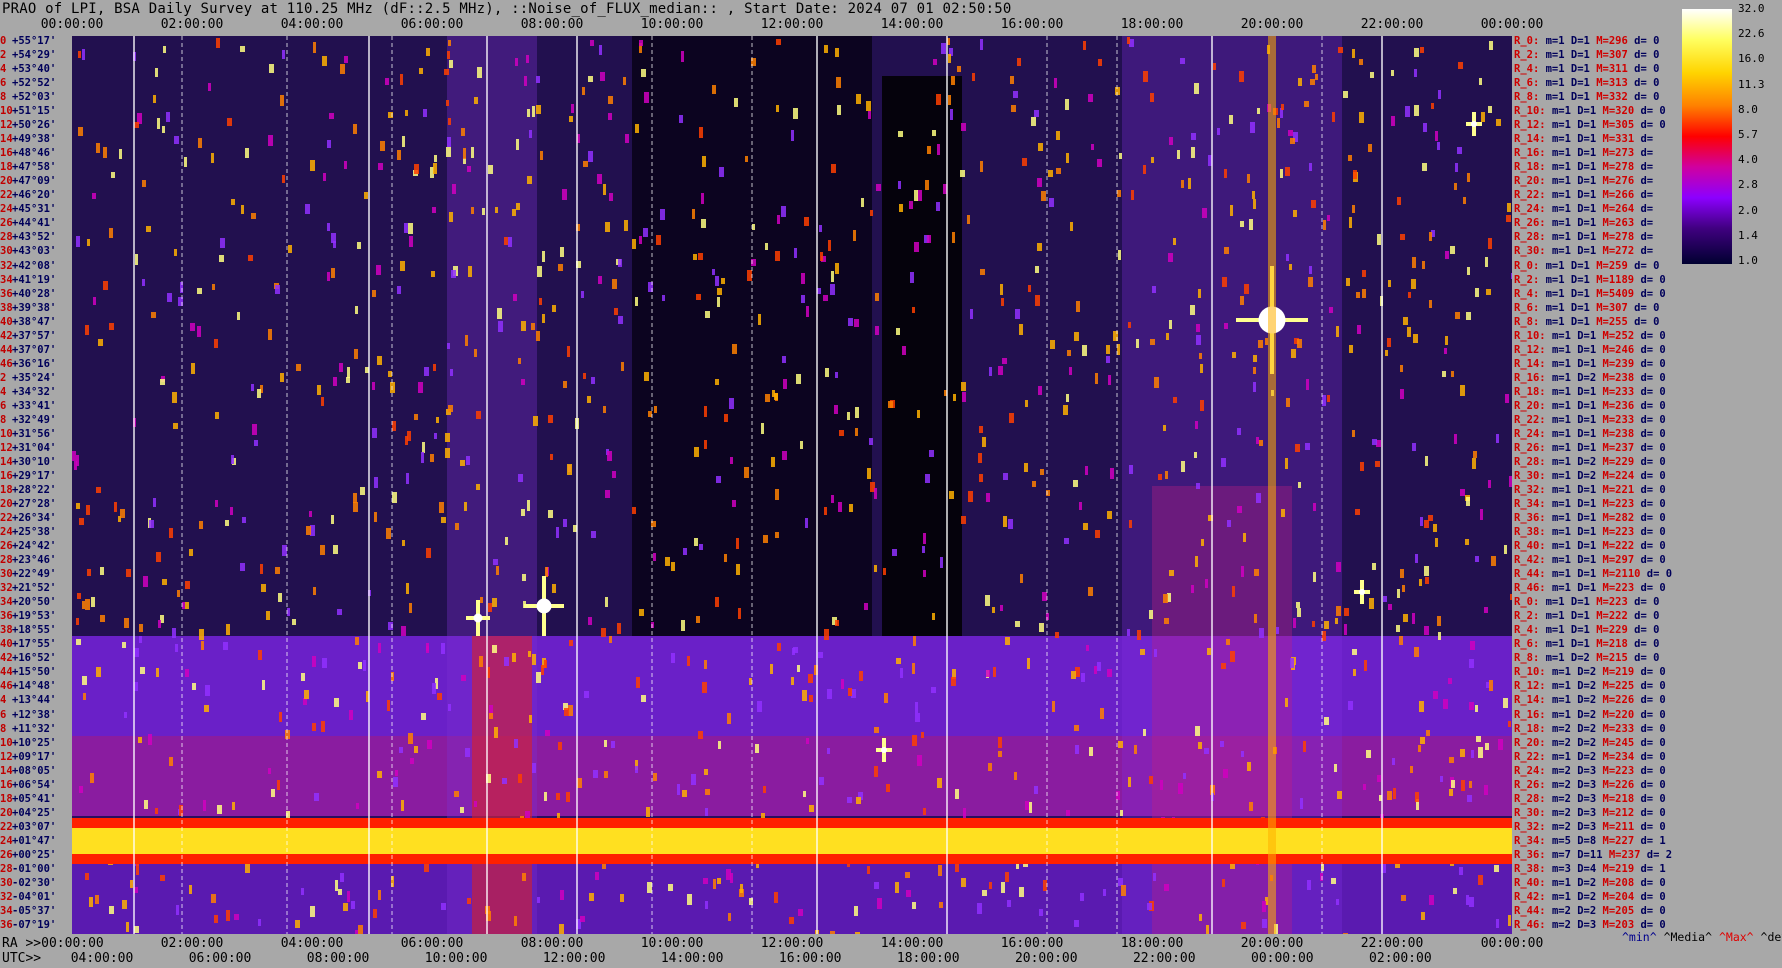  What do you see at coordinates (1564, 840) in the screenshot?
I see `stat-m: m=5` at bounding box center [1564, 840].